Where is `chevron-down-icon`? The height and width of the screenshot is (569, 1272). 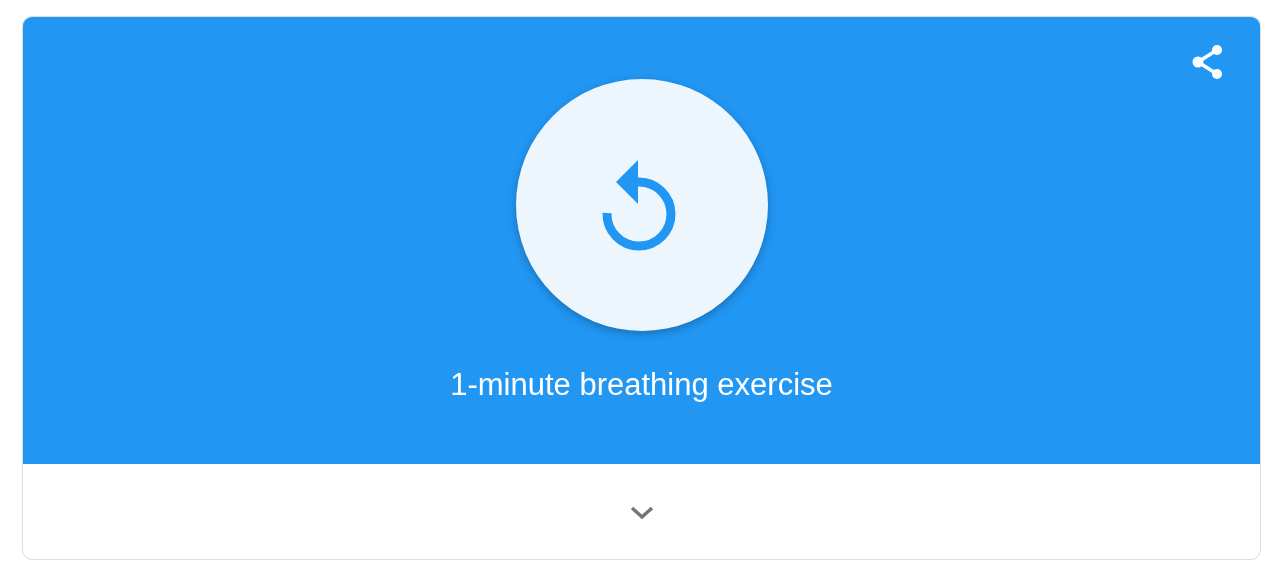 chevron-down-icon is located at coordinates (641, 512).